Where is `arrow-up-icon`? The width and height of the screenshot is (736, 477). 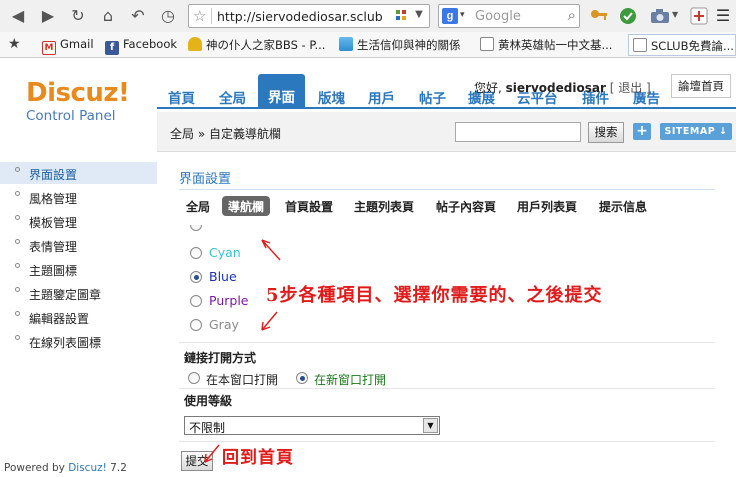
arrow-up-icon is located at coordinates (271, 250).